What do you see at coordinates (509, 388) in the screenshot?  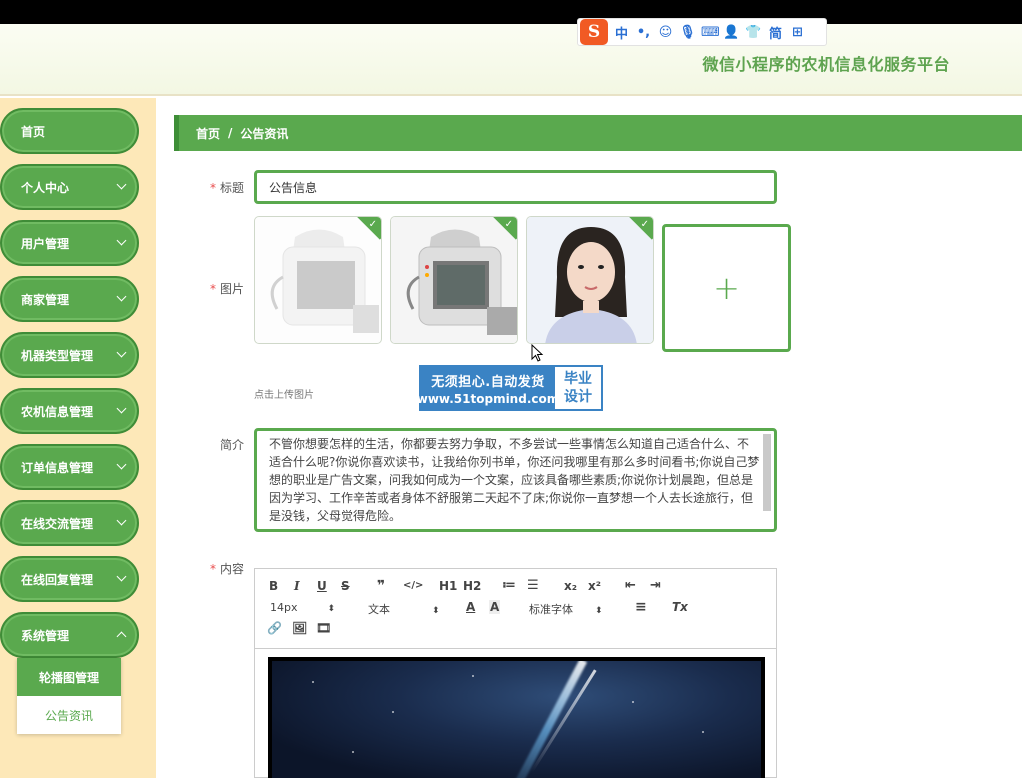 I see `watermark-badge: 无须担心.自动发货 www.51topmind.com 毕业 设计` at bounding box center [509, 388].